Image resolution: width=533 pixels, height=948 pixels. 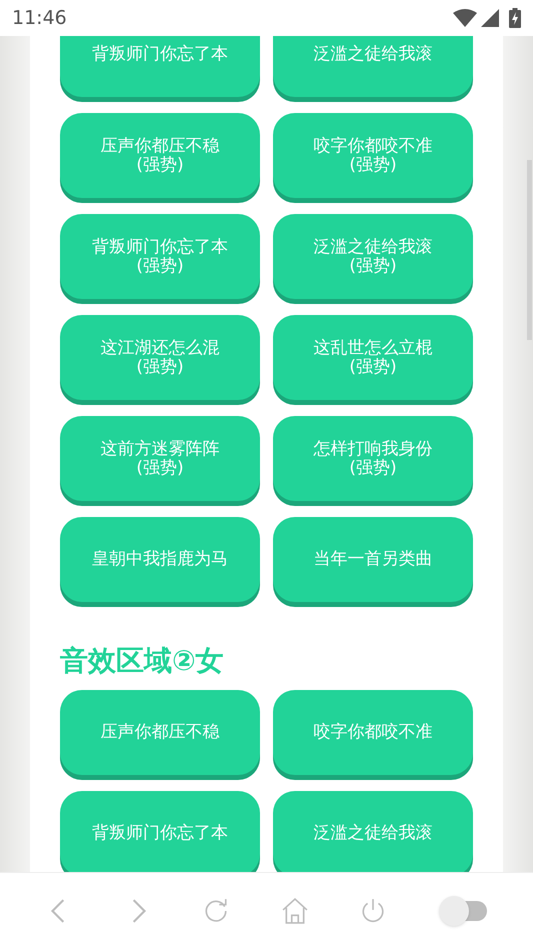 What do you see at coordinates (216, 911) in the screenshot?
I see `refresh-icon` at bounding box center [216, 911].